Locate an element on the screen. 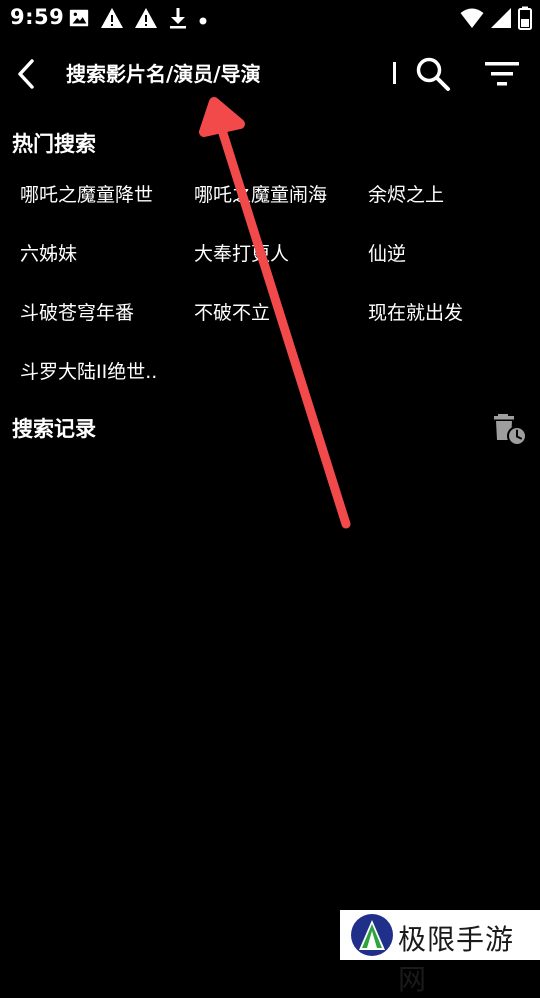  search-input is located at coordinates (226, 74).